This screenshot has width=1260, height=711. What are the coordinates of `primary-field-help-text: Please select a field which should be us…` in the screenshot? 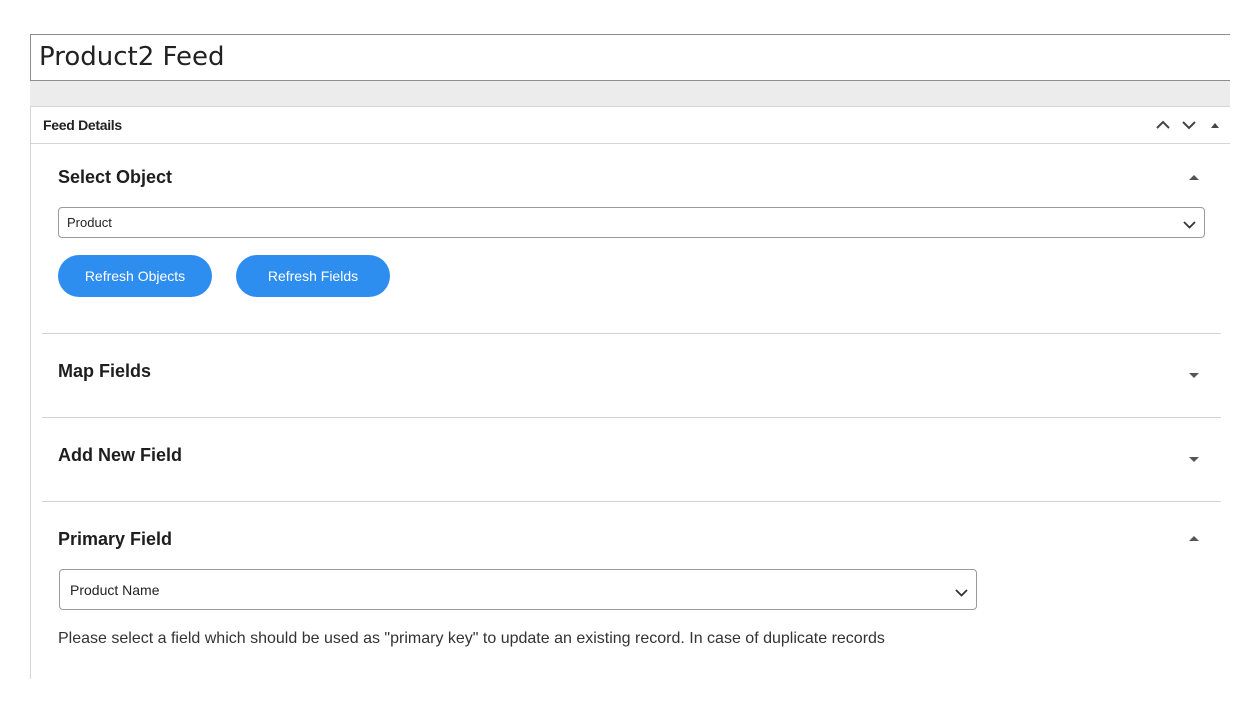 It's located at (471, 638).